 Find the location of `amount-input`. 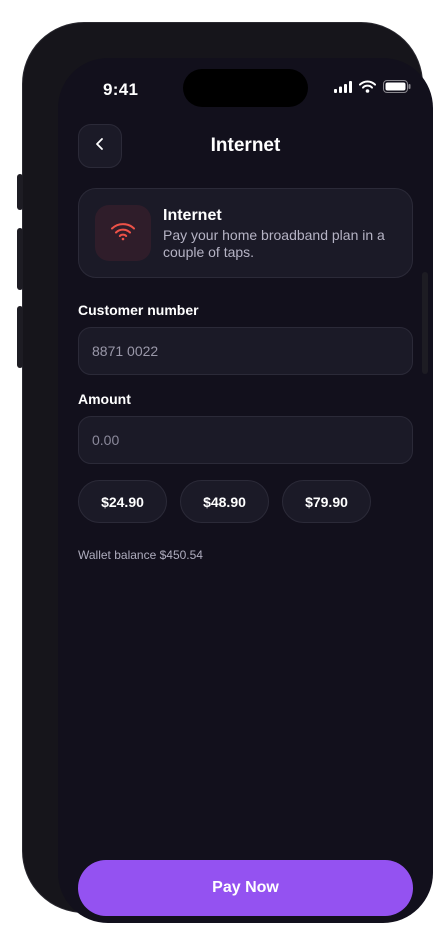

amount-input is located at coordinates (245, 440).